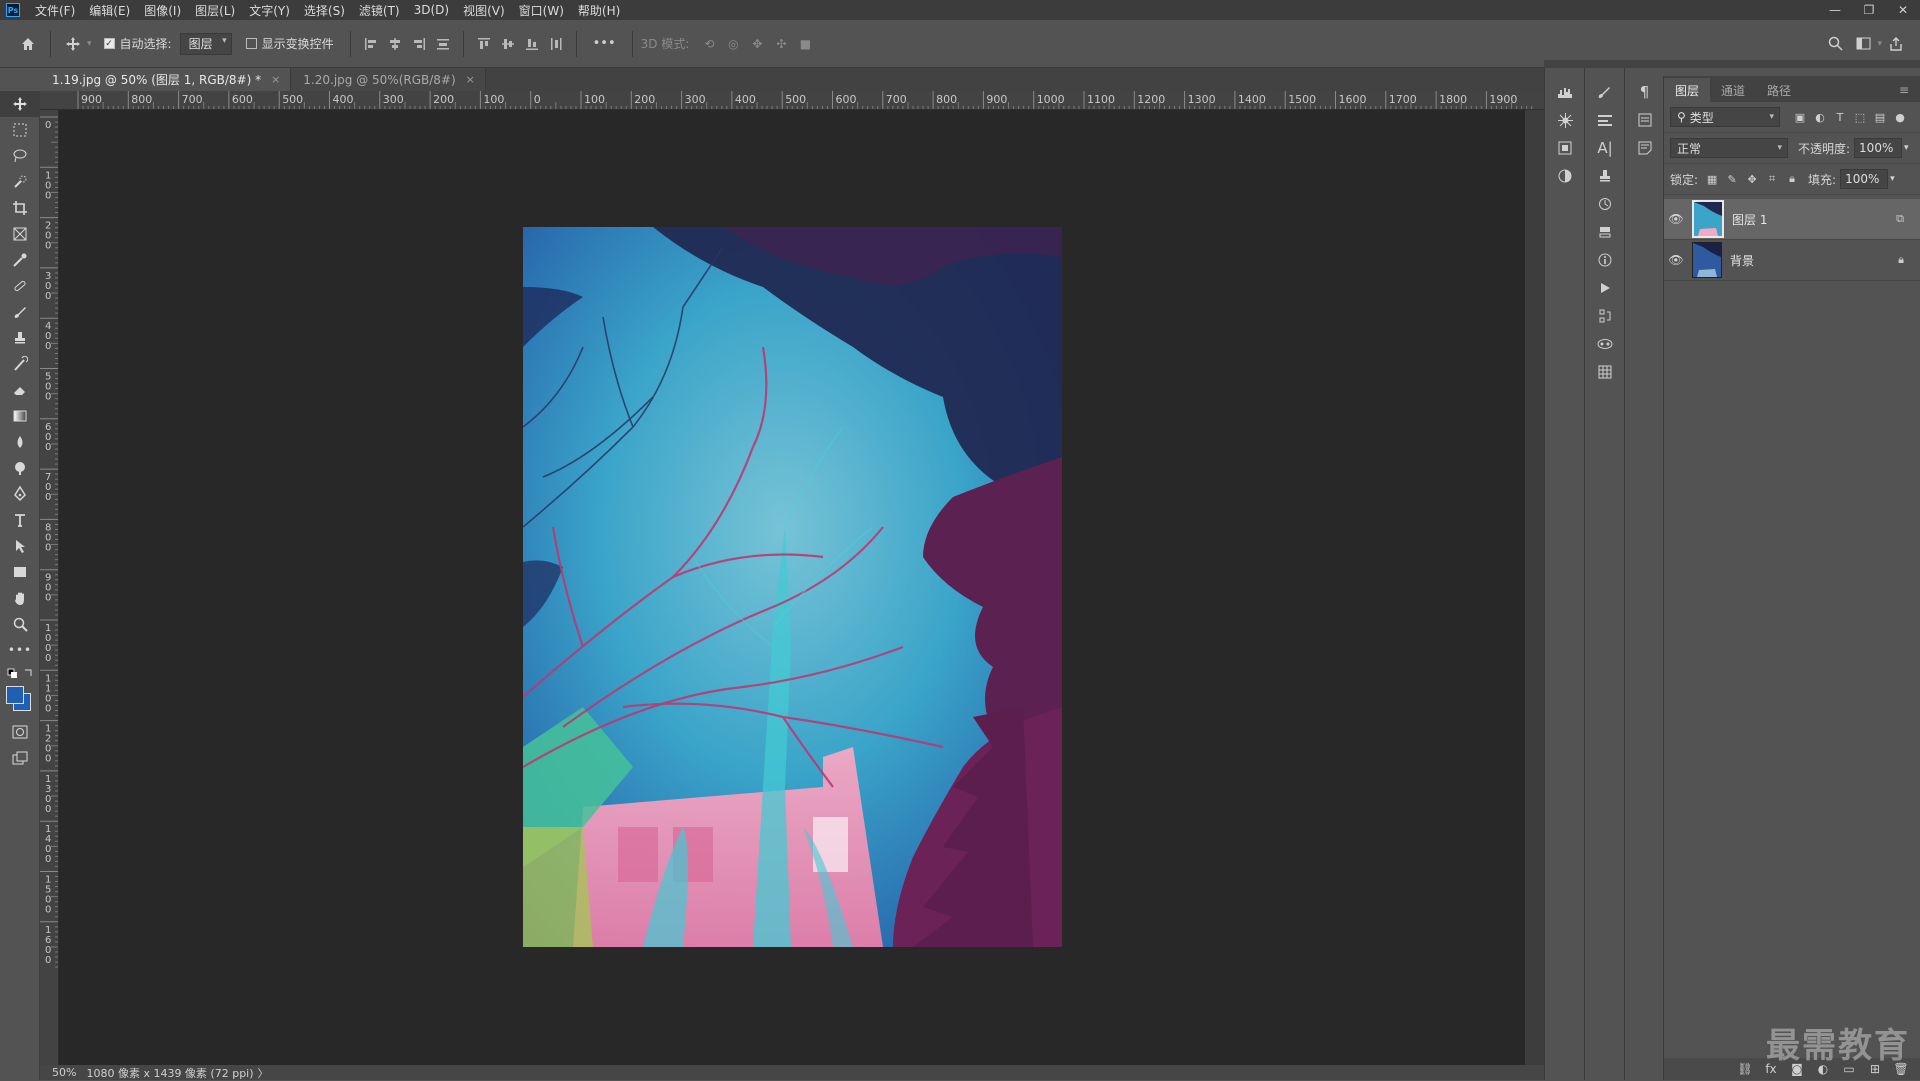 The image size is (1920, 1081). I want to click on distribute-vertical-icon, so click(443, 44).